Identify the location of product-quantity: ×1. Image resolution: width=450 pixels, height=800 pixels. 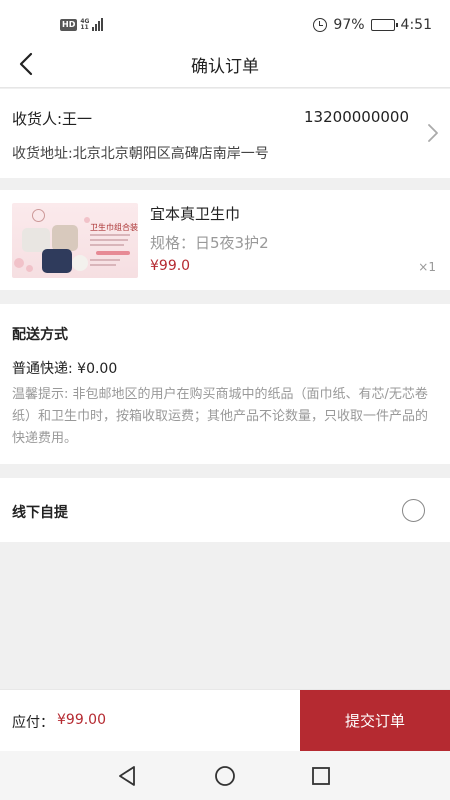
(427, 267).